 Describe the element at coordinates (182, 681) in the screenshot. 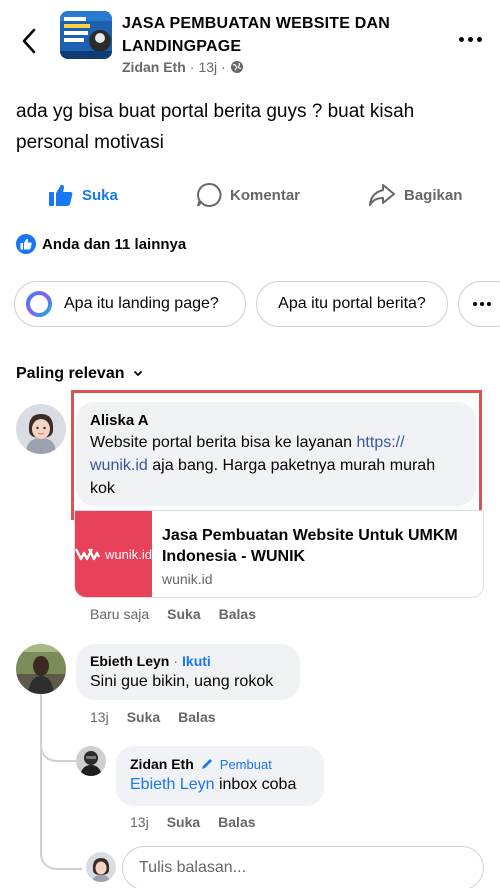

I see `comment-text: Sini gue bikin, uang rokok` at that location.